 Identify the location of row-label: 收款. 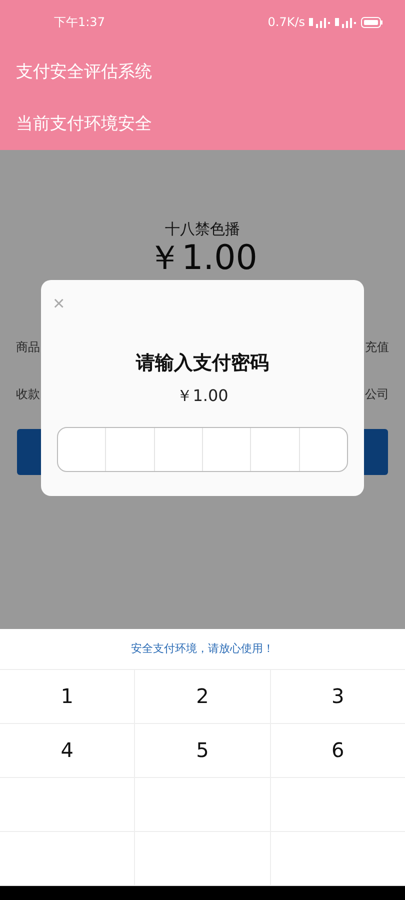
(28, 394).